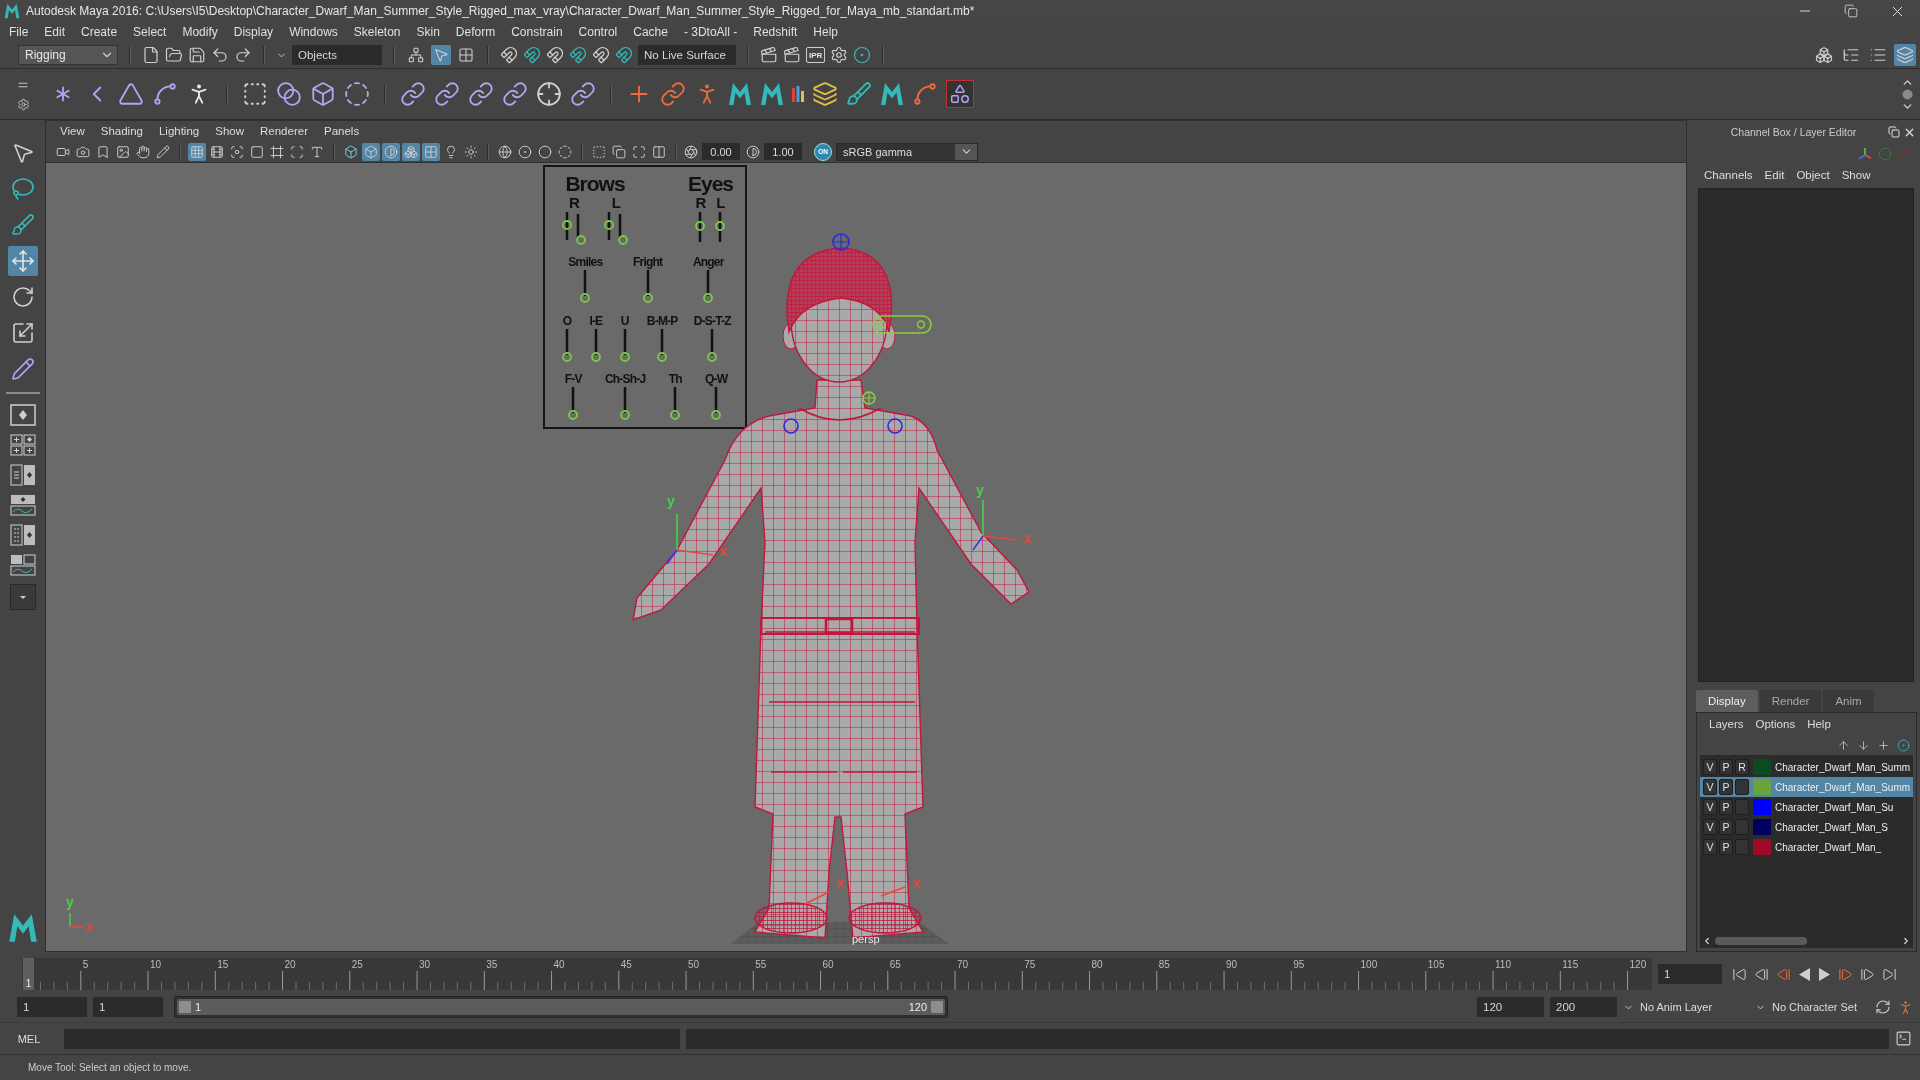  What do you see at coordinates (284, 131) in the screenshot?
I see `panel-menu-item: Renderer` at bounding box center [284, 131].